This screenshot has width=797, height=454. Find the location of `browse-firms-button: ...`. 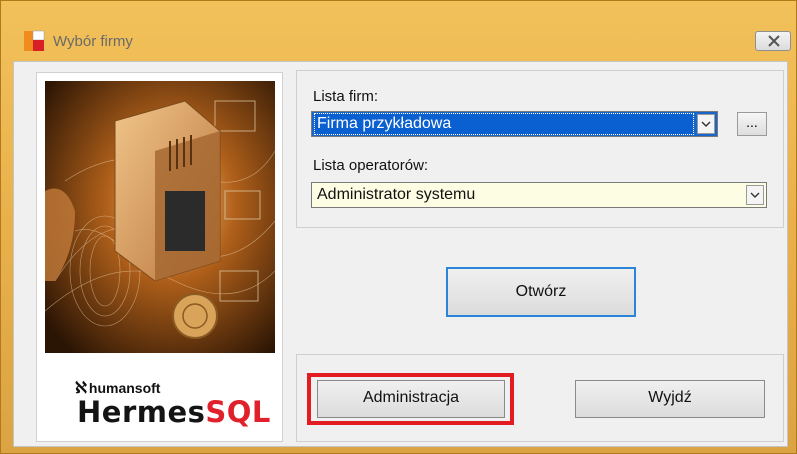

browse-firms-button: ... is located at coordinates (752, 124).